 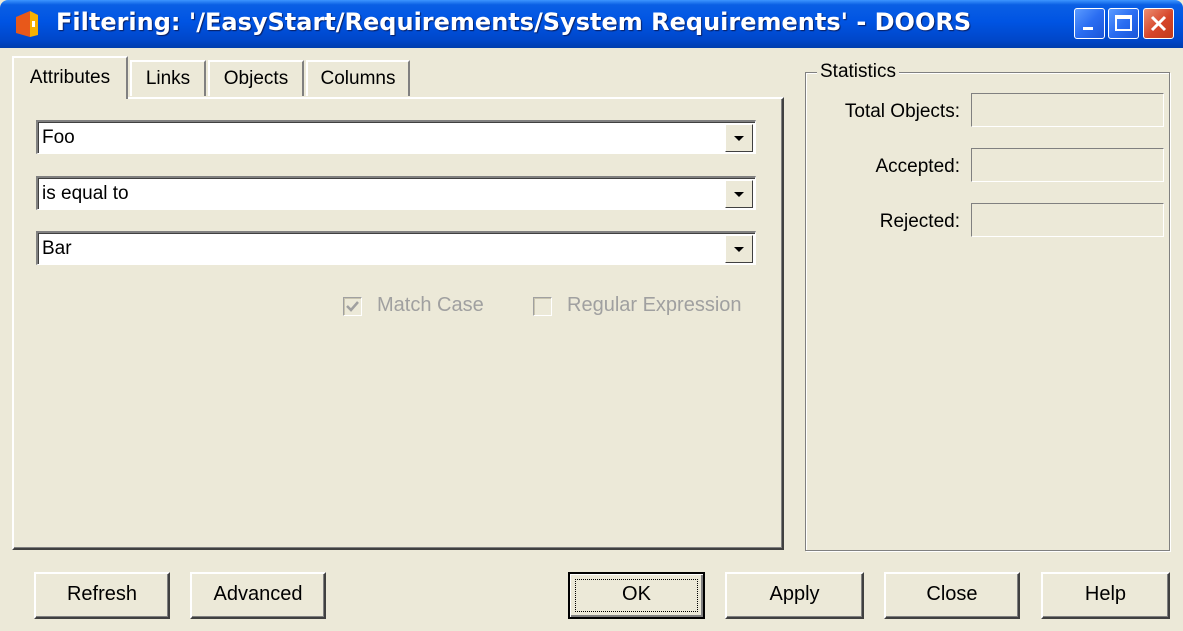 What do you see at coordinates (902, 111) in the screenshot?
I see `total-objects-label: Total Objects:` at bounding box center [902, 111].